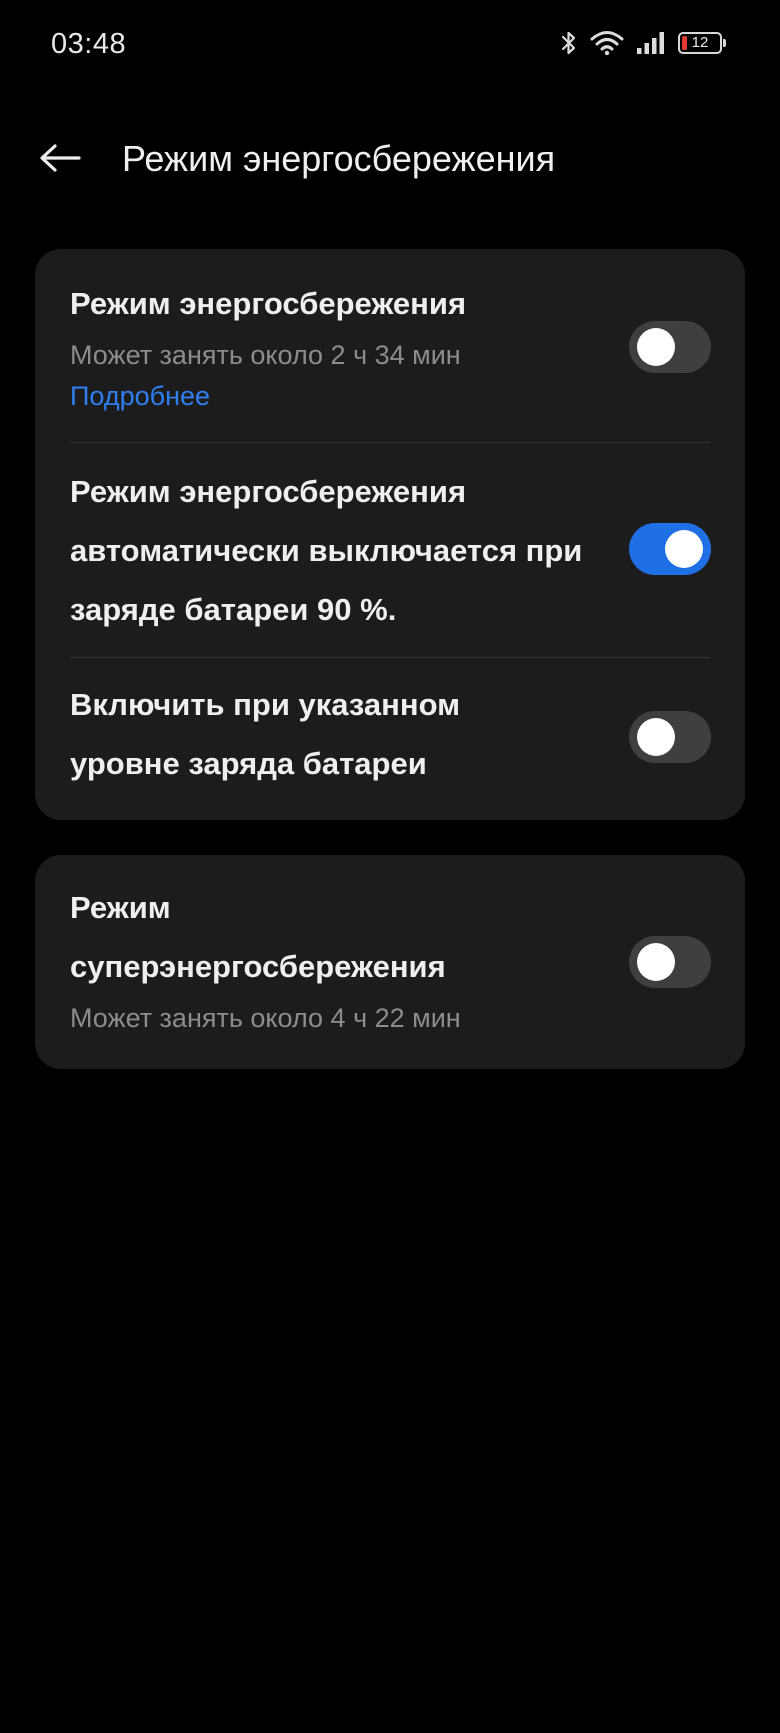 Image resolution: width=780 pixels, height=1733 pixels. What do you see at coordinates (607, 43) in the screenshot?
I see `wifi-icon` at bounding box center [607, 43].